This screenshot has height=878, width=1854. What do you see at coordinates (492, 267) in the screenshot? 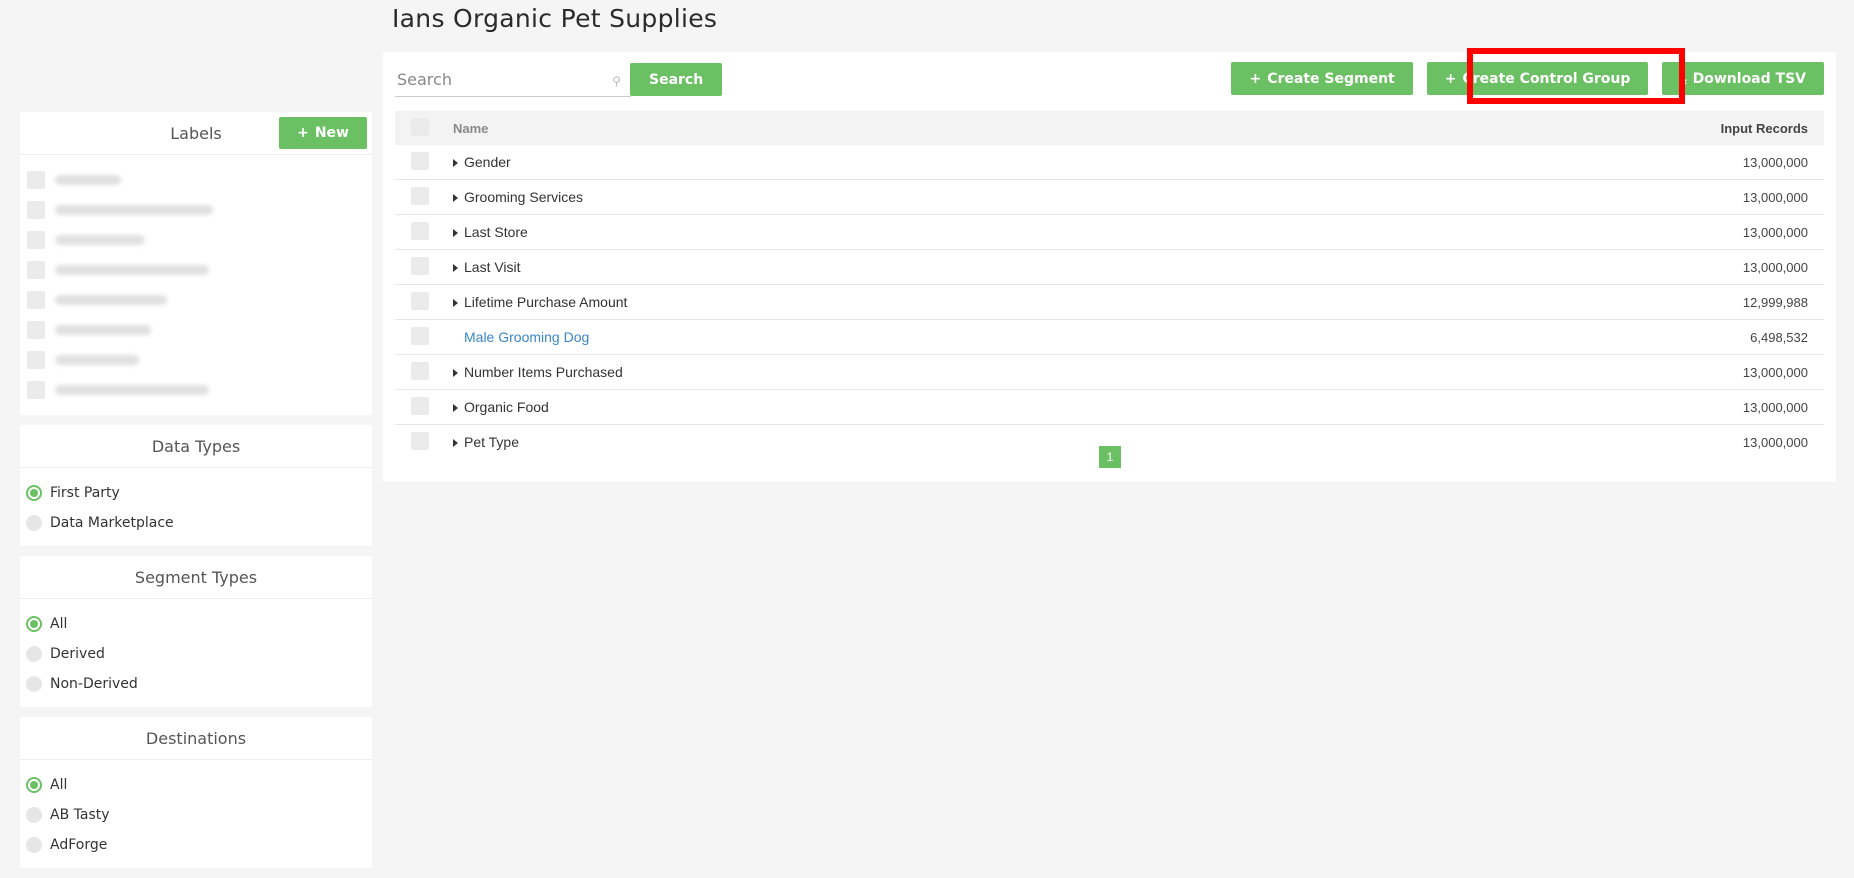
I see `row-name: Last Visit` at bounding box center [492, 267].